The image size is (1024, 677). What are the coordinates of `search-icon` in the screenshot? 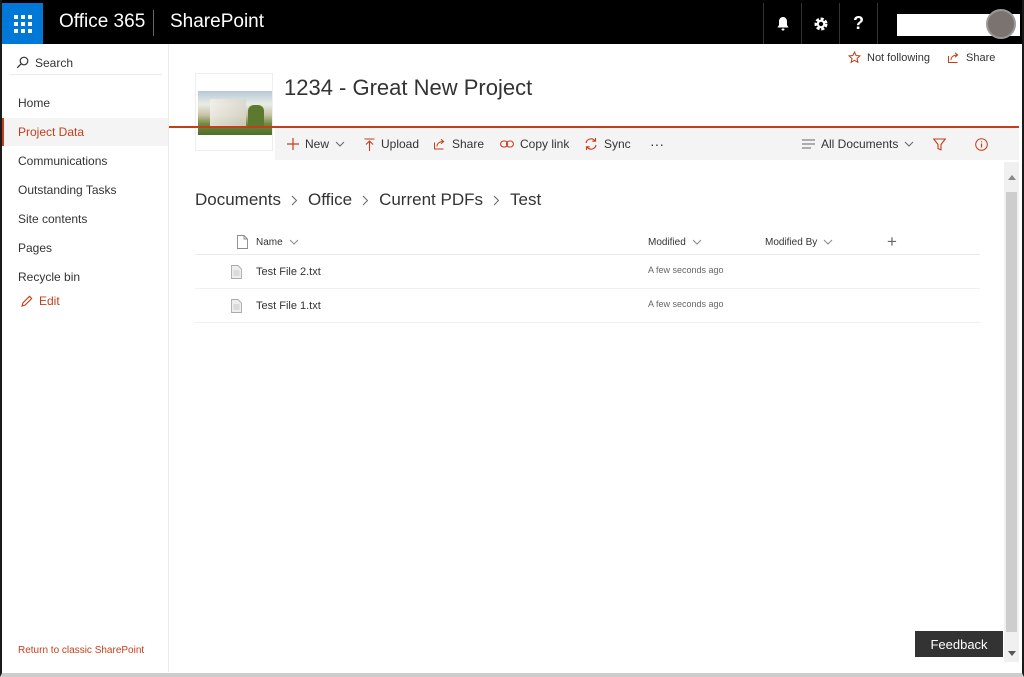 It's located at (22, 62).